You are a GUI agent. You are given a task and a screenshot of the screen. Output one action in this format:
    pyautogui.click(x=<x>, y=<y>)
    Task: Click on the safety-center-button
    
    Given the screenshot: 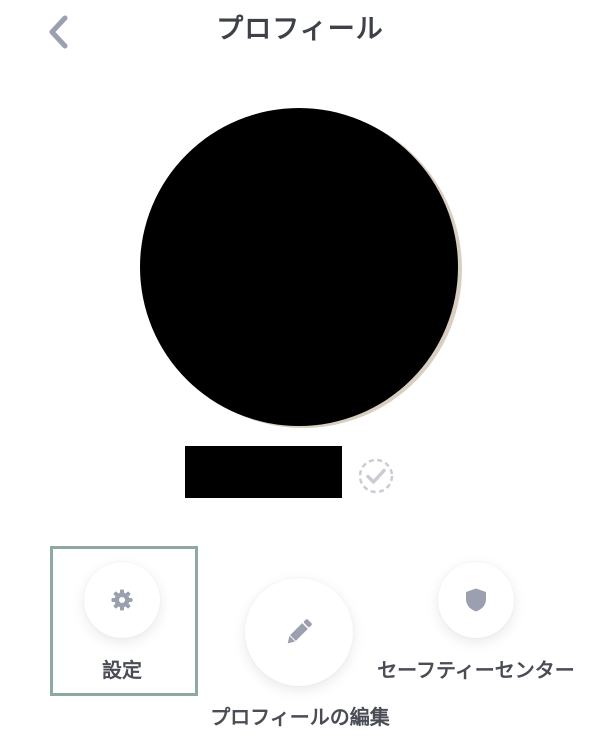 What is the action you would take?
    pyautogui.click(x=476, y=600)
    